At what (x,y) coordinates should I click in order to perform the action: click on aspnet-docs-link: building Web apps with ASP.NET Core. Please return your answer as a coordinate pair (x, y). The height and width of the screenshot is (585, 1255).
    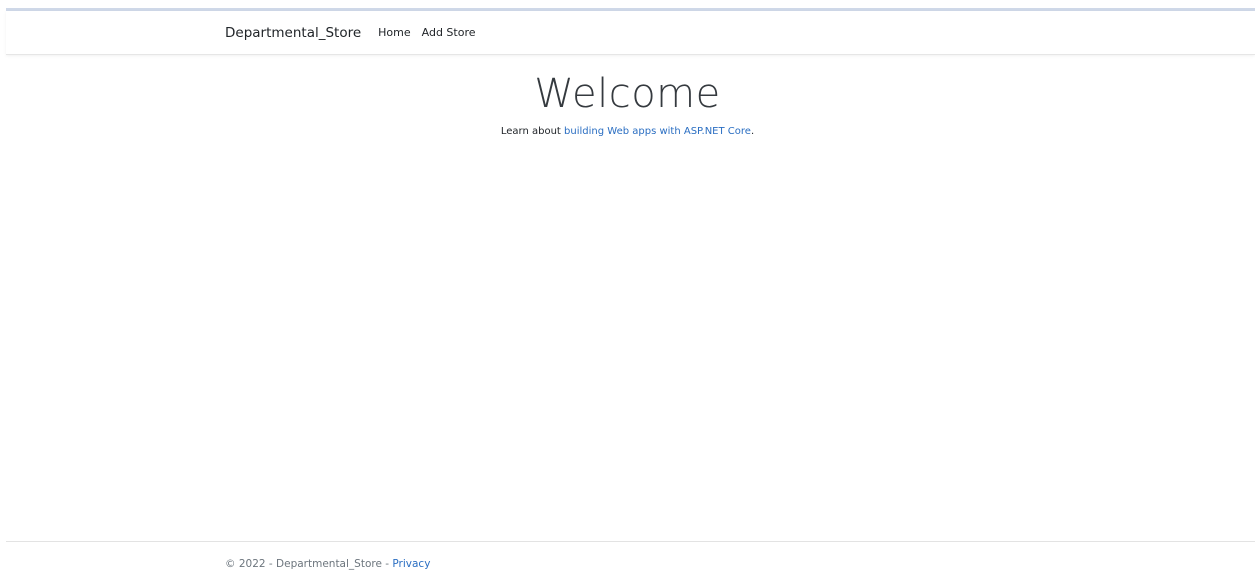
    Looking at the image, I should click on (657, 131).